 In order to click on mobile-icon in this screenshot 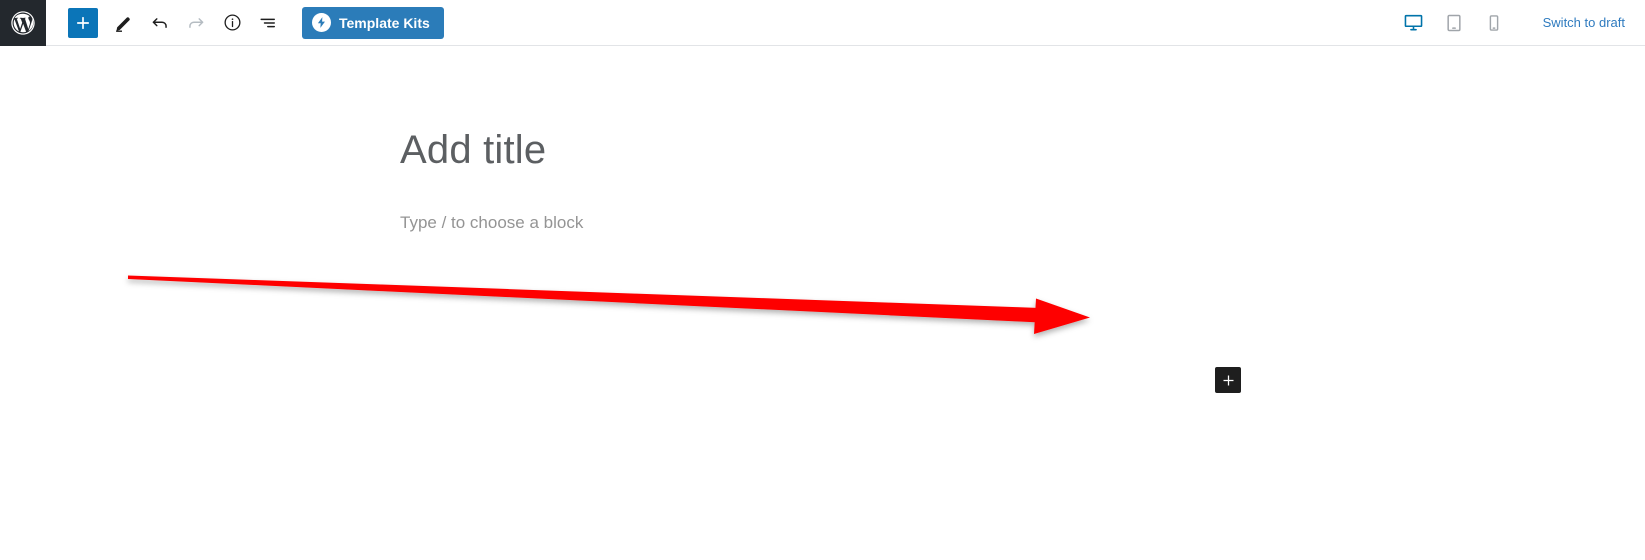, I will do `click(1494, 23)`.